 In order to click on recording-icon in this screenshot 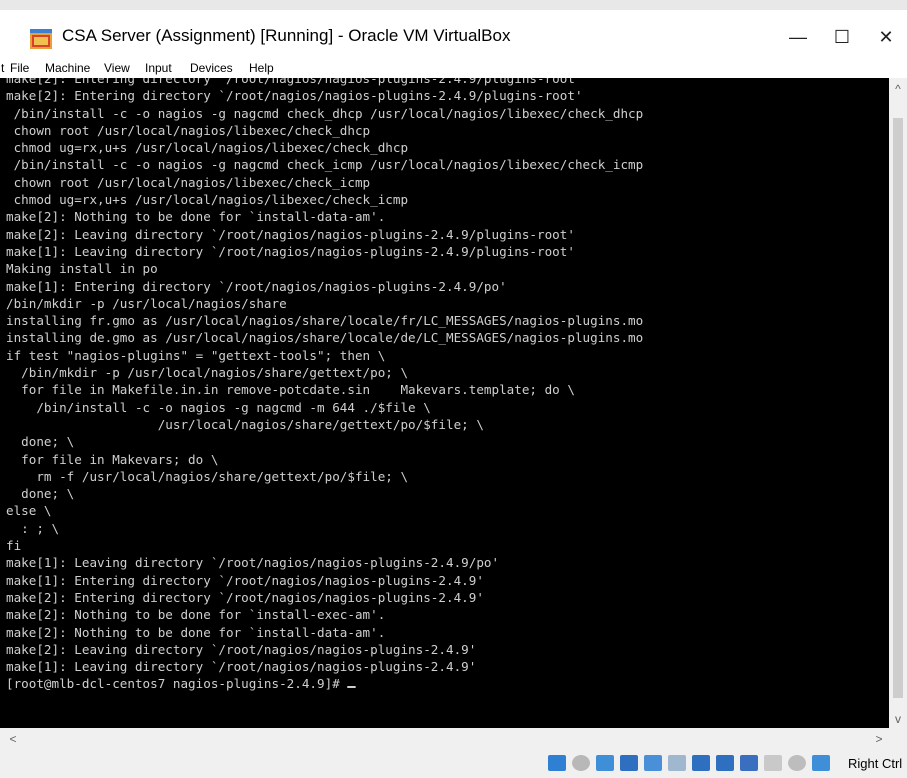, I will do `click(749, 763)`.